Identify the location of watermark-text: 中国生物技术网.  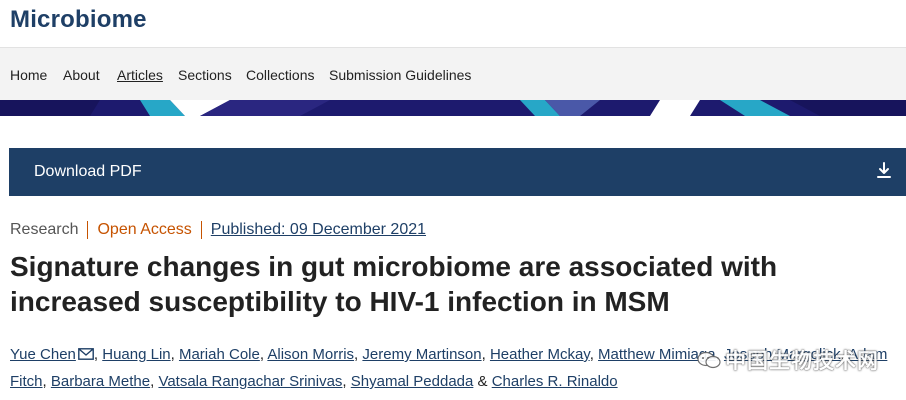
(802, 361).